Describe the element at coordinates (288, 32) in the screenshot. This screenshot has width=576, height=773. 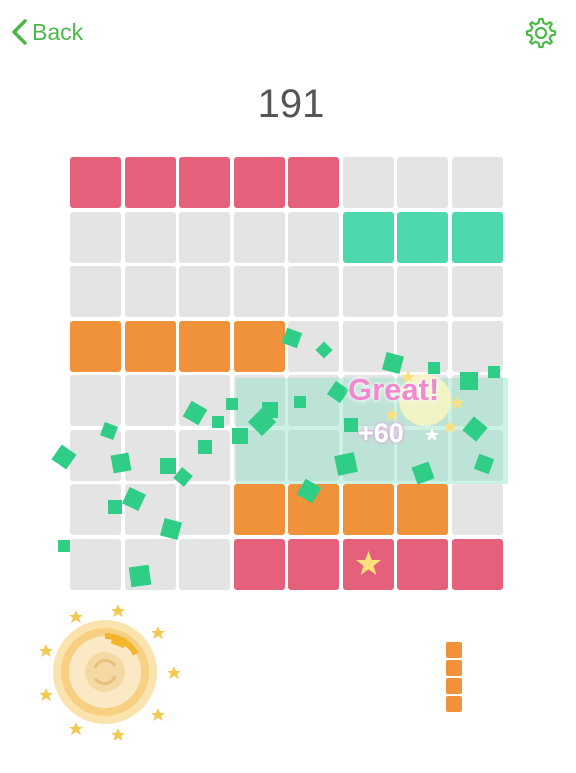
I see `top-bar: Back` at that location.